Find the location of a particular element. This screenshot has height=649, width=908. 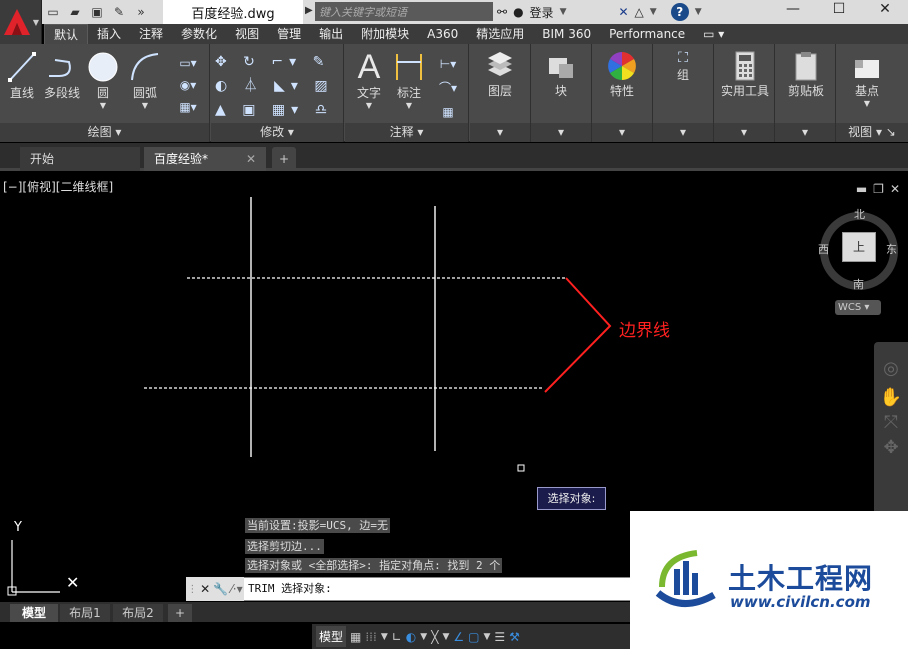

tab-default: 默认 is located at coordinates (66, 34).